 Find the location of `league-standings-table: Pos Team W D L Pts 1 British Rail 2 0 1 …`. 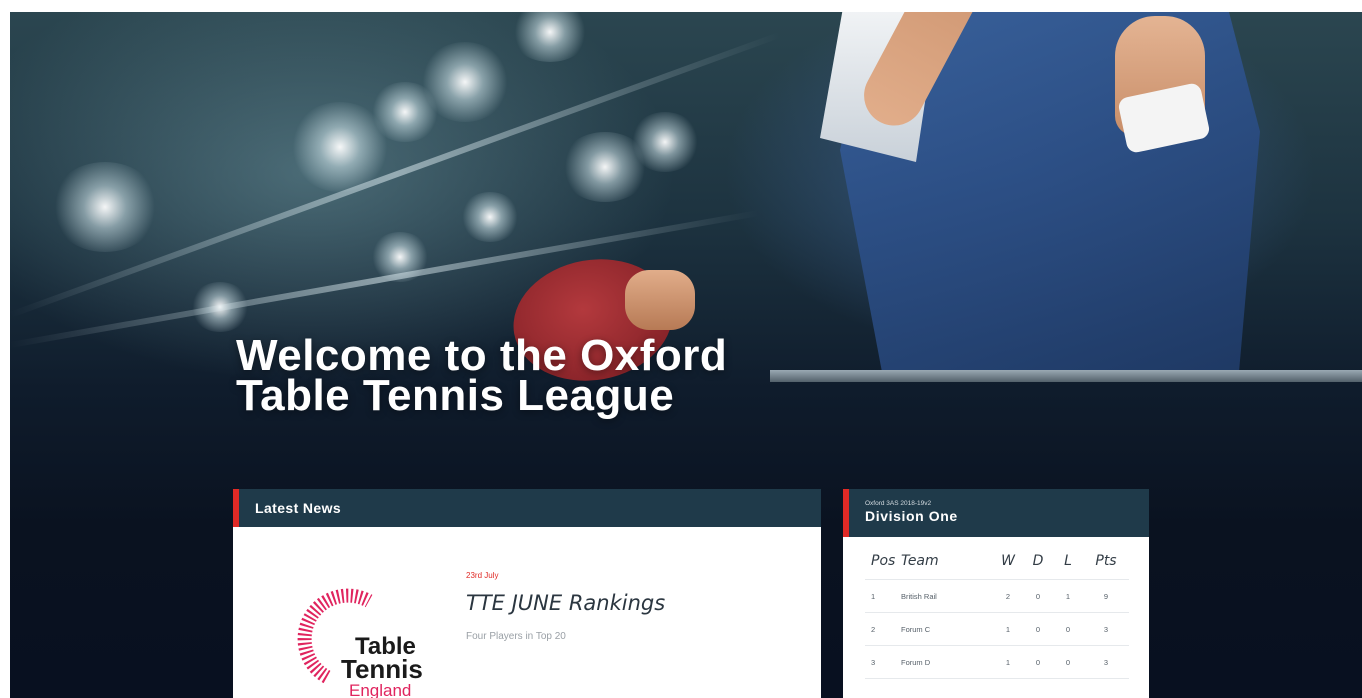

league-standings-table: Pos Team W D L Pts 1 British Rail 2 0 1 … is located at coordinates (997, 616).